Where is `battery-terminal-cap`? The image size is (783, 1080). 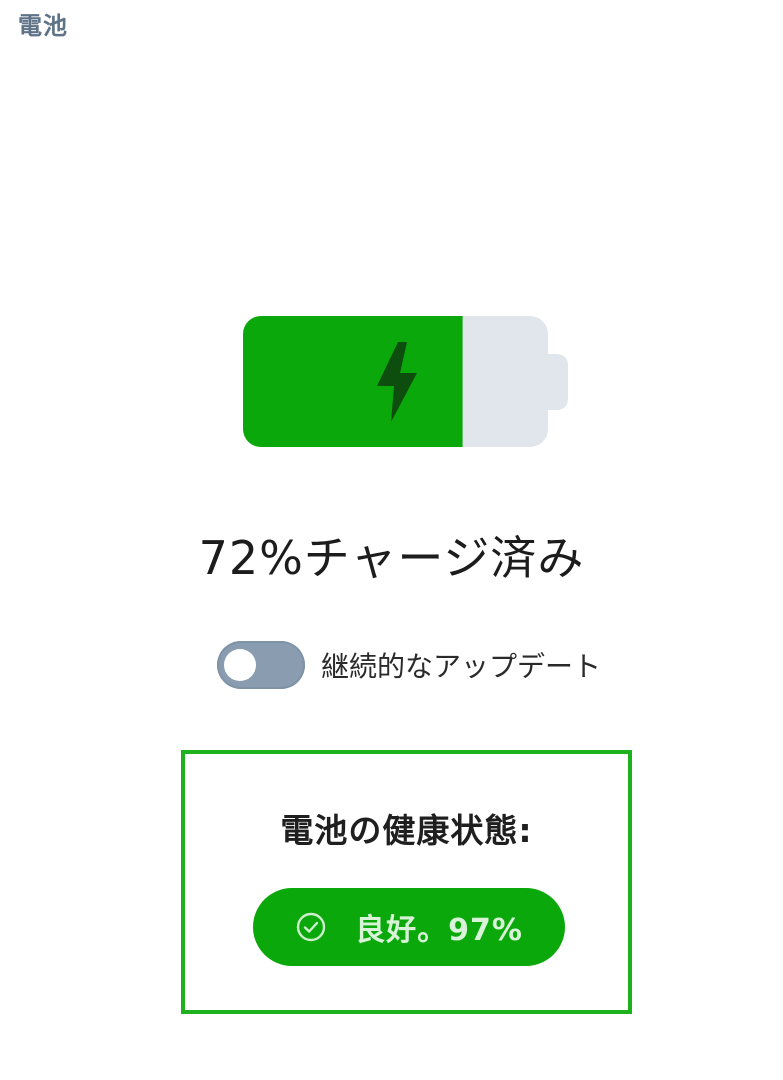
battery-terminal-cap is located at coordinates (558, 382).